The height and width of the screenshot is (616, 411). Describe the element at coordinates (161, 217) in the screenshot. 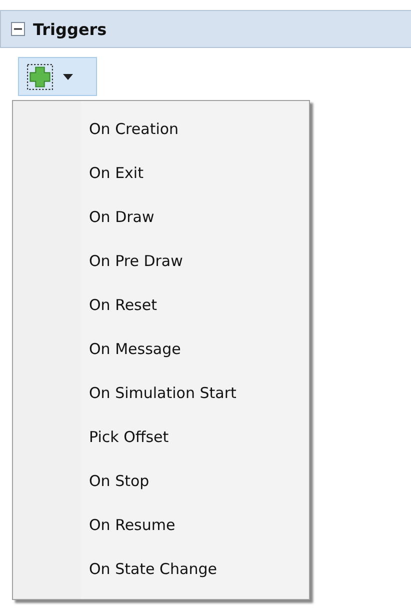

I see `menu-item: On Draw` at that location.